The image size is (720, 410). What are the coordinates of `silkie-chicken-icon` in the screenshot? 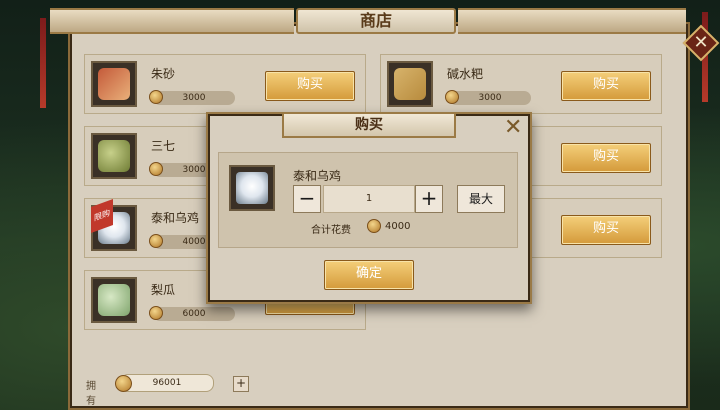 It's located at (252, 188).